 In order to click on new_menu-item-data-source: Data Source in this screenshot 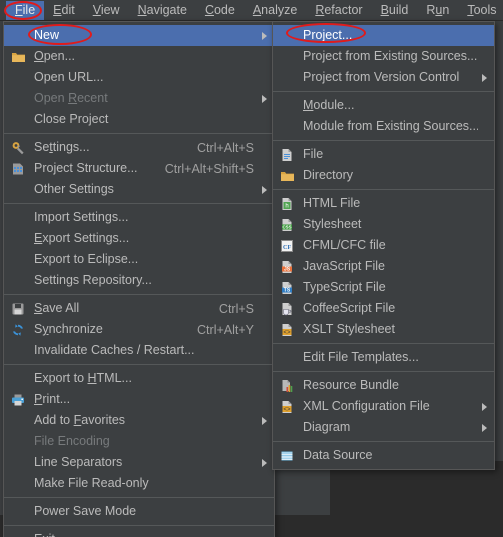, I will do `click(383, 455)`.